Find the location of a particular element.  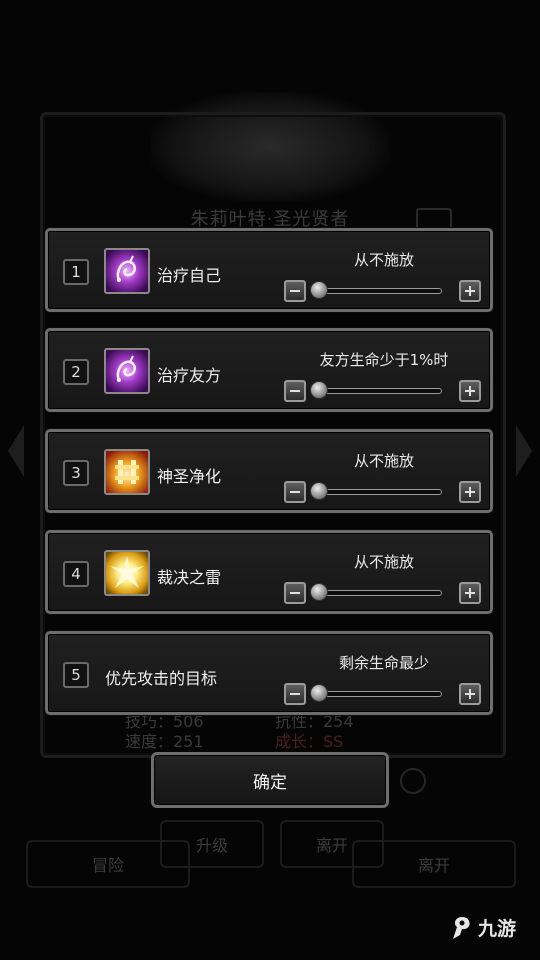

stat-skill: 技巧：506 is located at coordinates (164, 721).